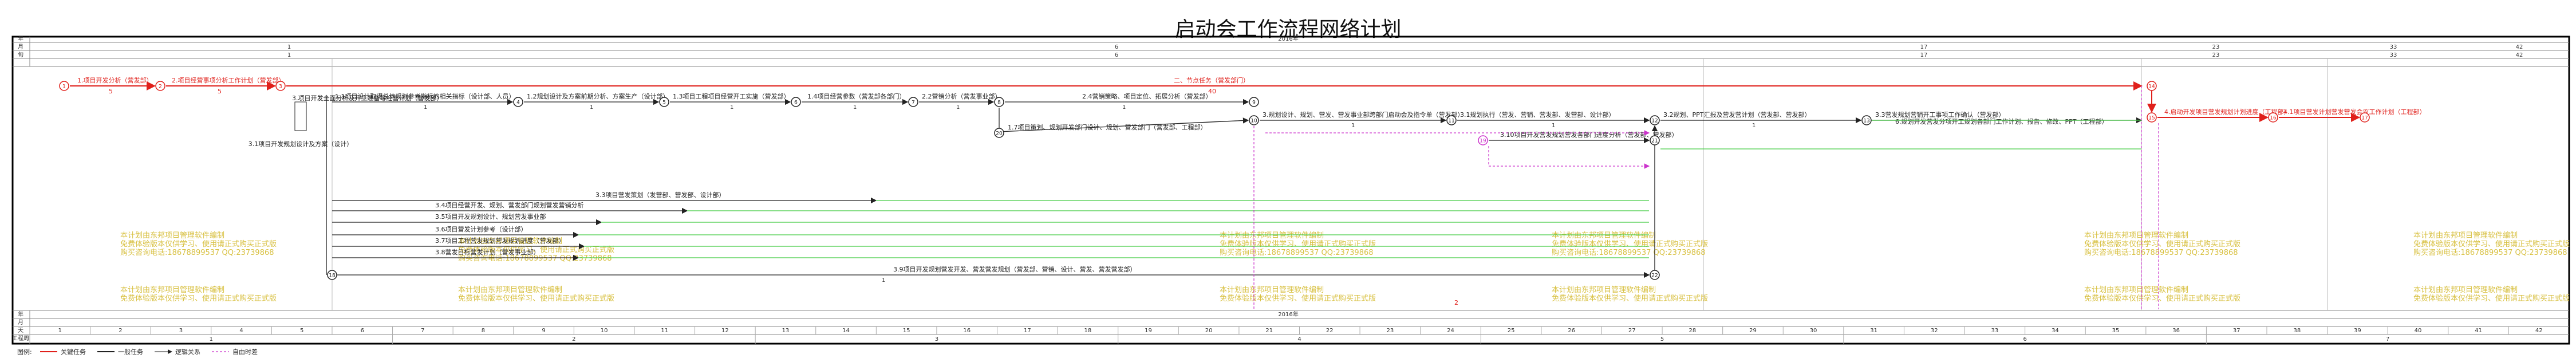  I want to click on node-number: 13, so click(1866, 122).